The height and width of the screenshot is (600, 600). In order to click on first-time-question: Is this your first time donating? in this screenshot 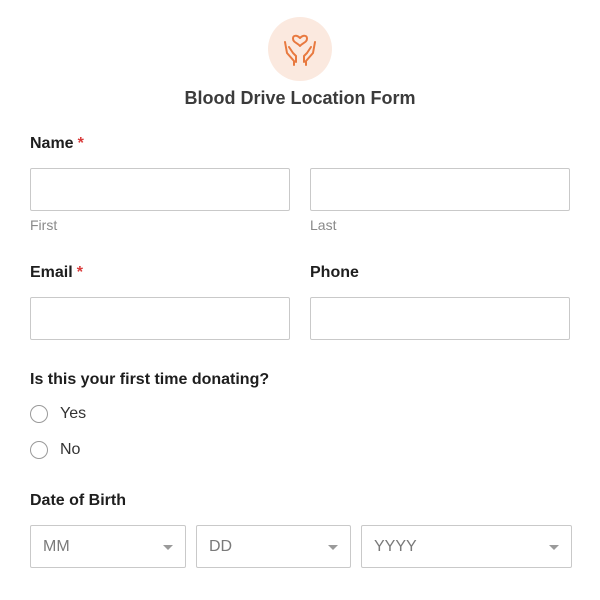, I will do `click(150, 379)`.